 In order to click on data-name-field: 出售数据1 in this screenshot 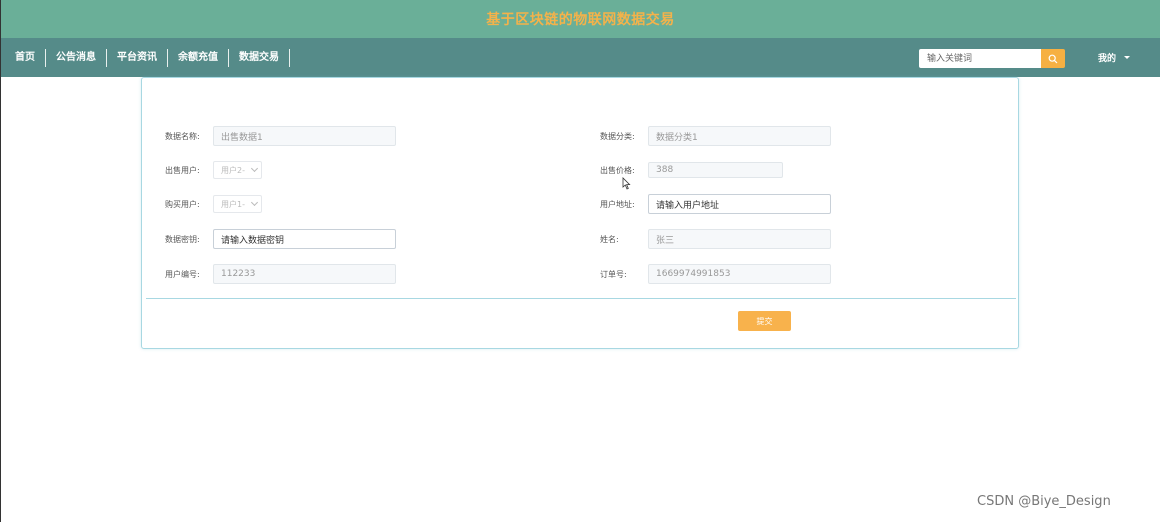, I will do `click(304, 136)`.